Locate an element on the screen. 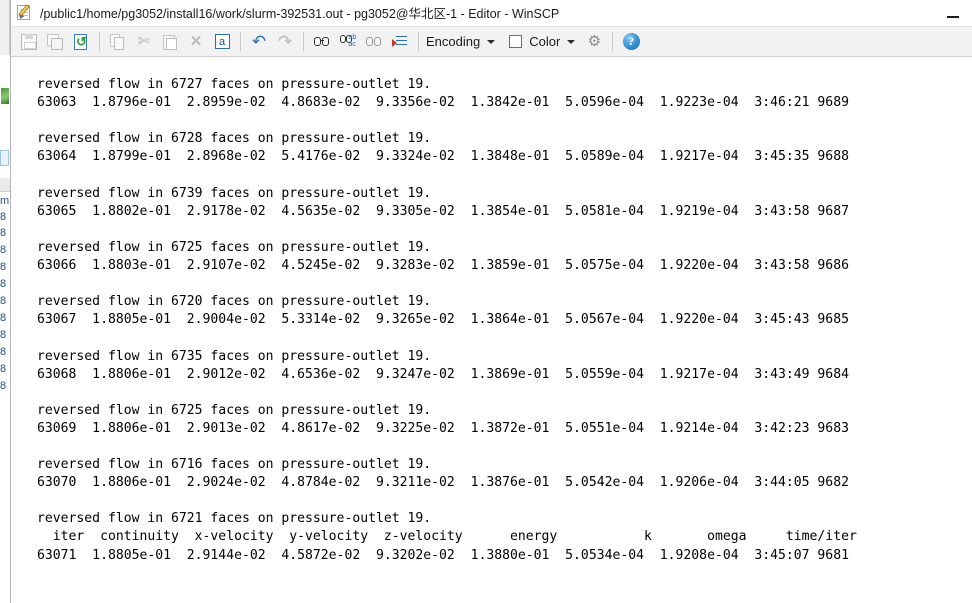 The image size is (972, 603). copy-button is located at coordinates (118, 41).